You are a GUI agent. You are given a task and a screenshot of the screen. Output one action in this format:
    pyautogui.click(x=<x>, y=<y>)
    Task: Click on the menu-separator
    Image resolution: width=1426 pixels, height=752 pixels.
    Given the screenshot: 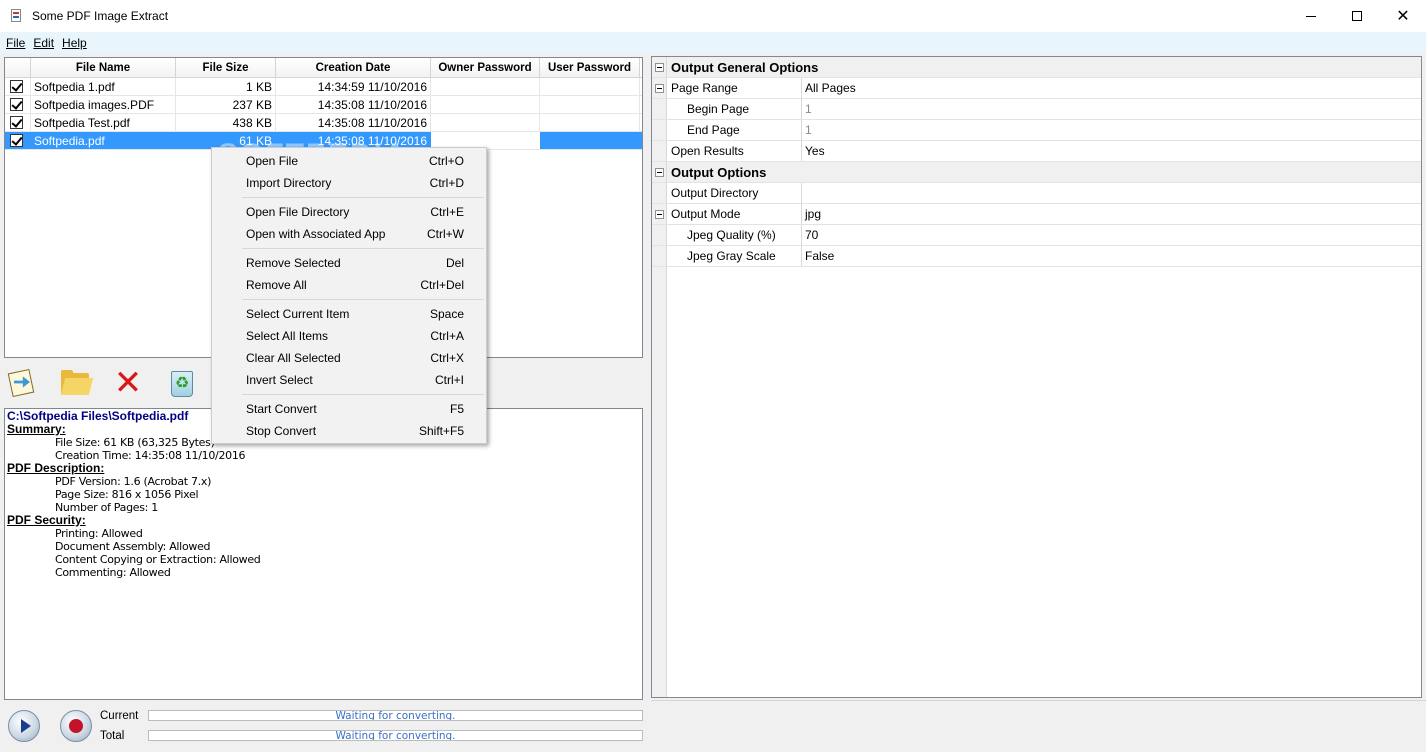 What is the action you would take?
    pyautogui.click(x=363, y=248)
    